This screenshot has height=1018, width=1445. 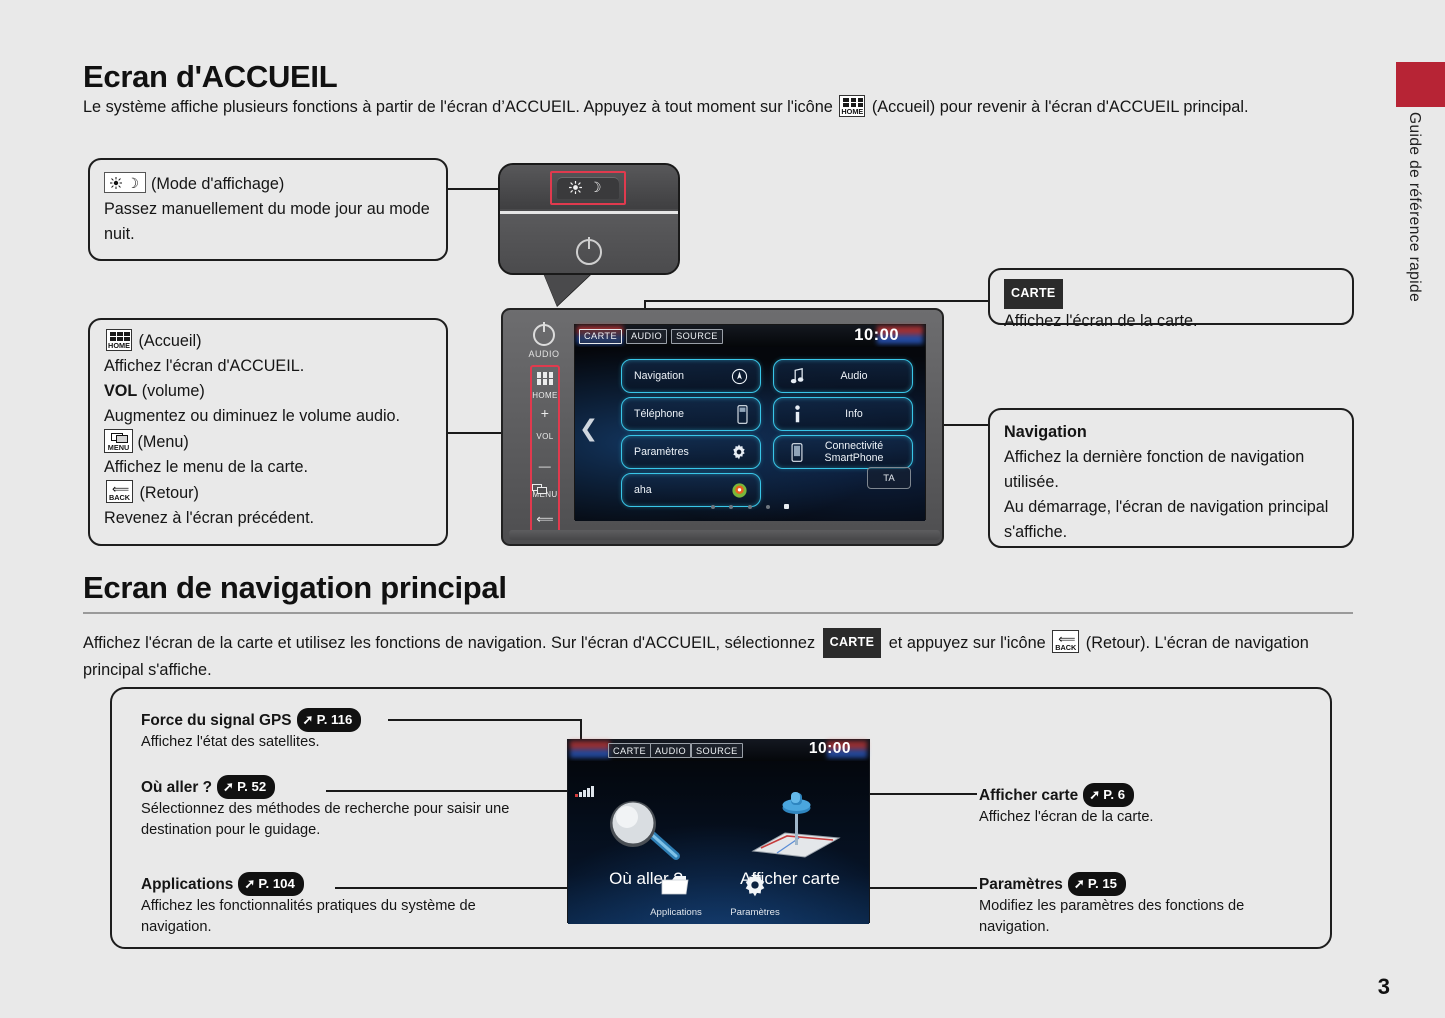 What do you see at coordinates (568, 289) in the screenshot?
I see `zoom-bubble-tail` at bounding box center [568, 289].